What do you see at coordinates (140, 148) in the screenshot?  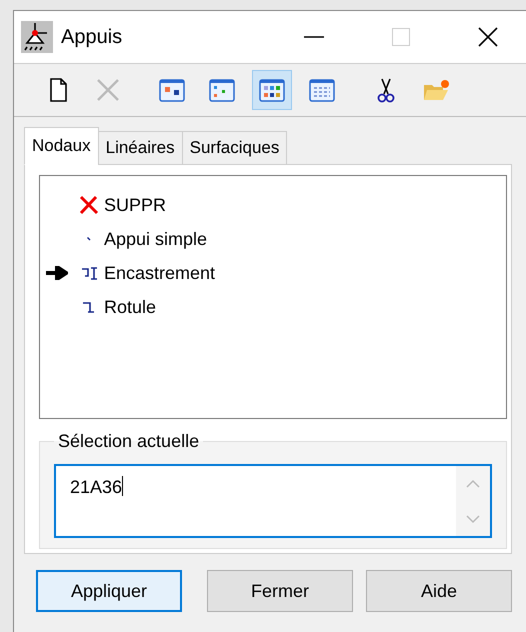 I see `tab: Linéaires` at bounding box center [140, 148].